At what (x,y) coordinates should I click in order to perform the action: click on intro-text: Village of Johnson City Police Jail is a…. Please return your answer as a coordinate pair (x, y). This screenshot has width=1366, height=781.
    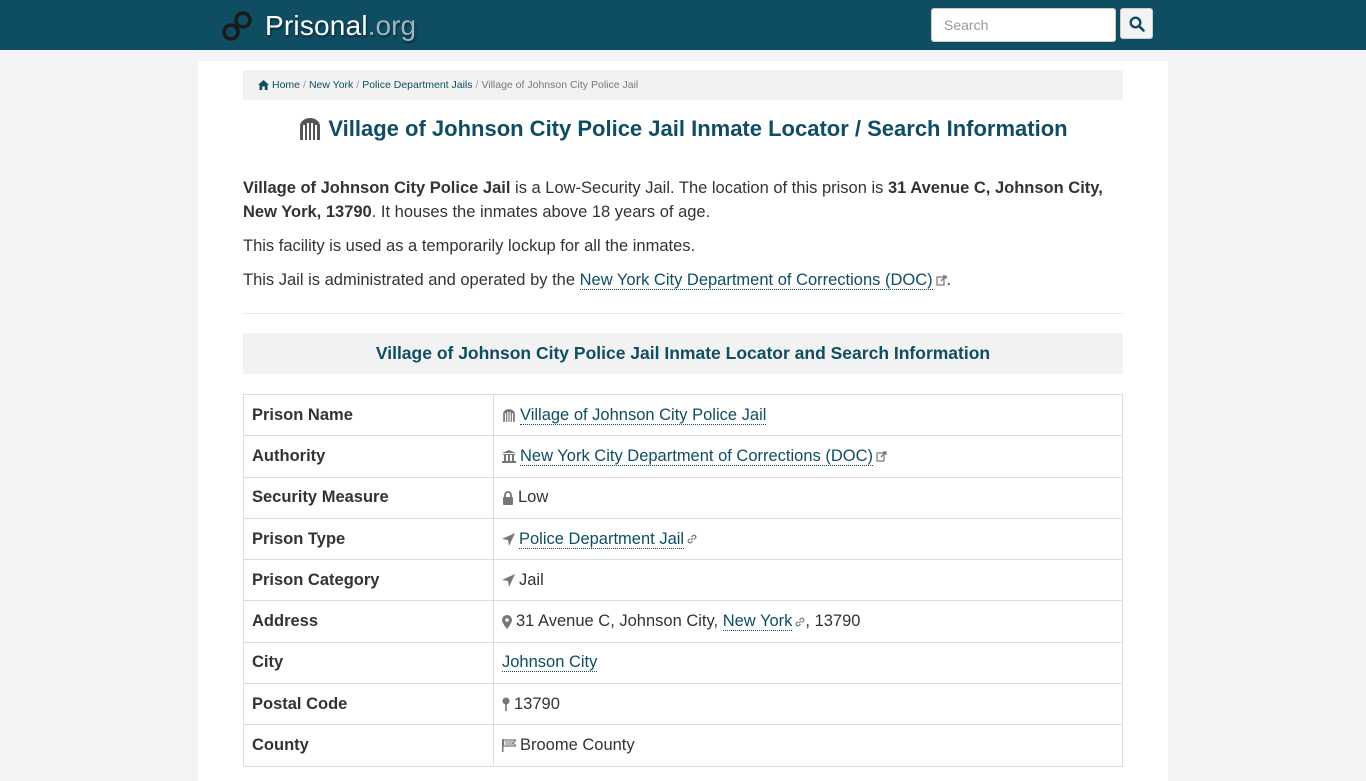
    Looking at the image, I should click on (683, 239).